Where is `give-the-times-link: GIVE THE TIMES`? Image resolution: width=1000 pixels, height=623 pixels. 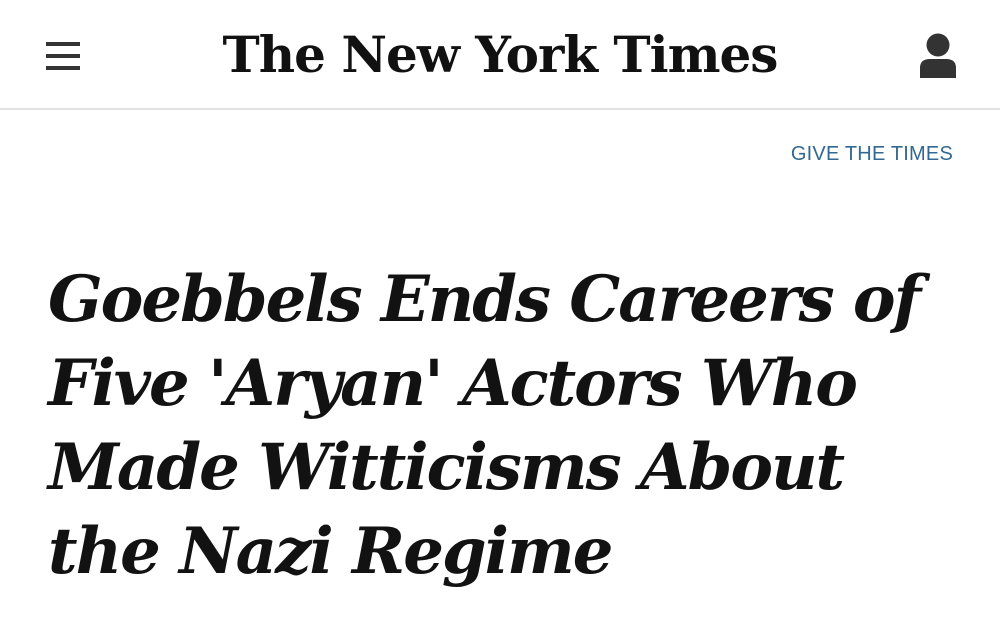
give-the-times-link: GIVE THE TIMES is located at coordinates (872, 154).